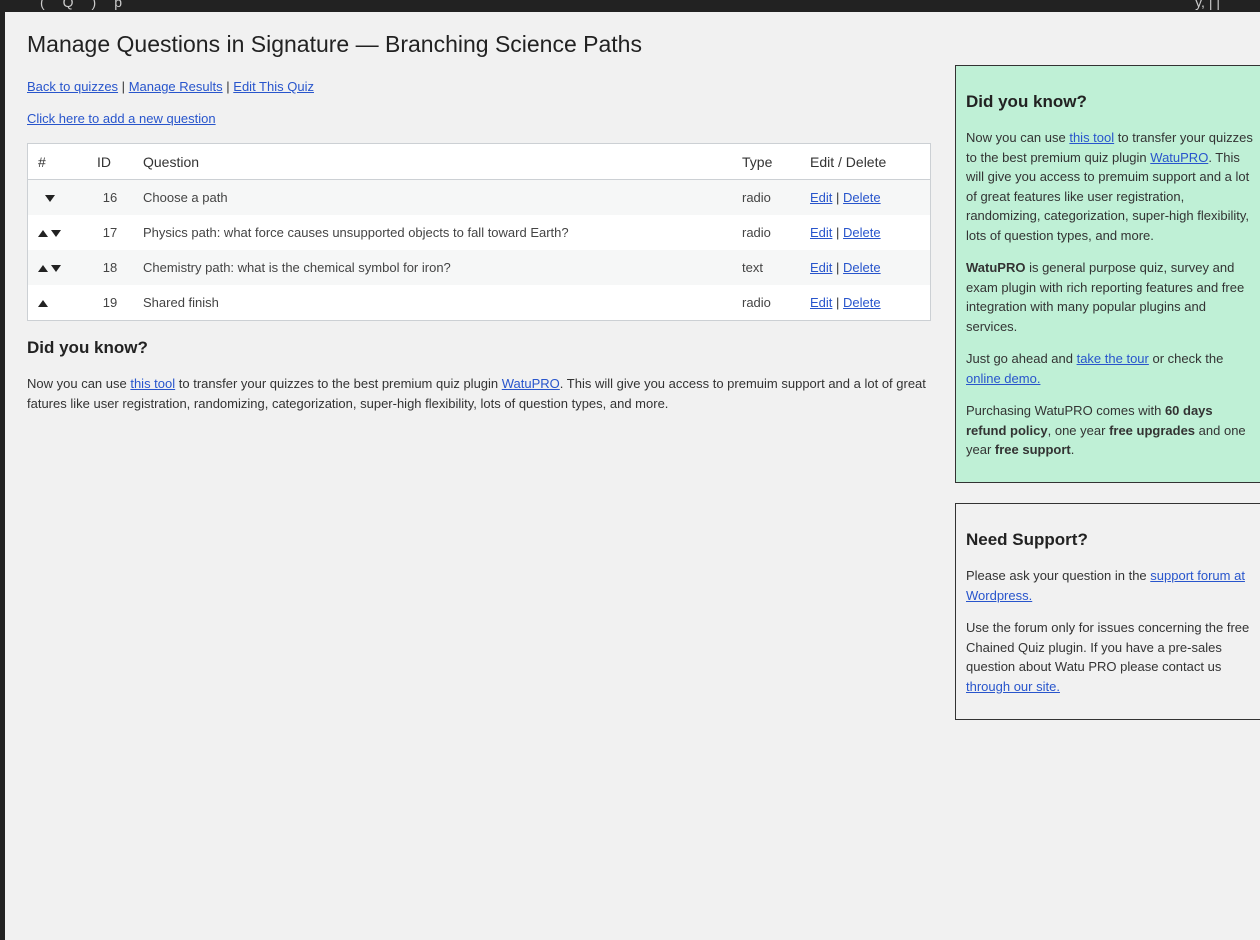 Image resolution: width=1260 pixels, height=940 pixels. Describe the element at coordinates (766, 267) in the screenshot. I see `question-type: text` at that location.